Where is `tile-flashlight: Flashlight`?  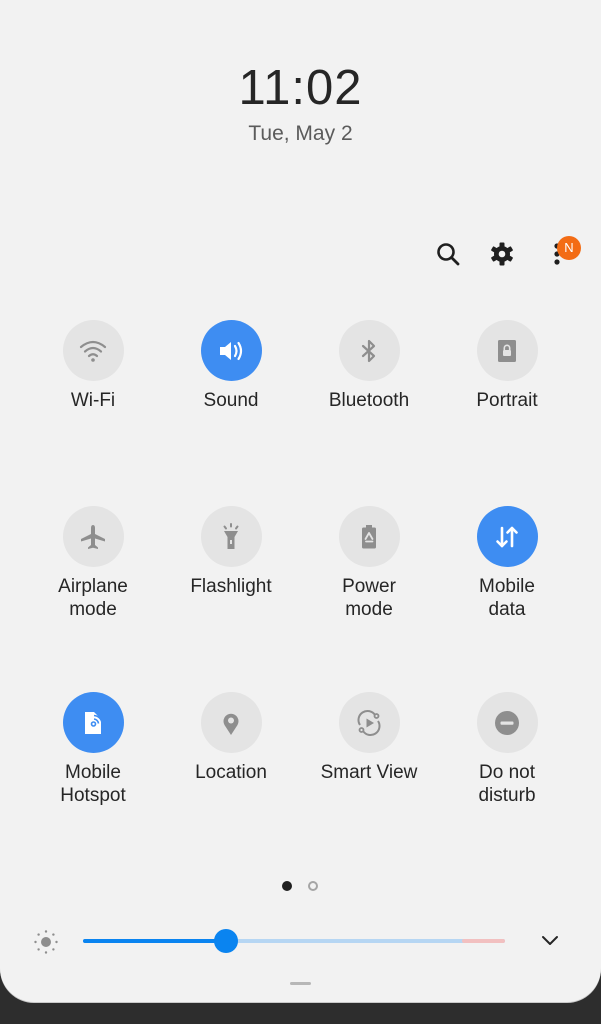 tile-flashlight: Flashlight is located at coordinates (231, 552).